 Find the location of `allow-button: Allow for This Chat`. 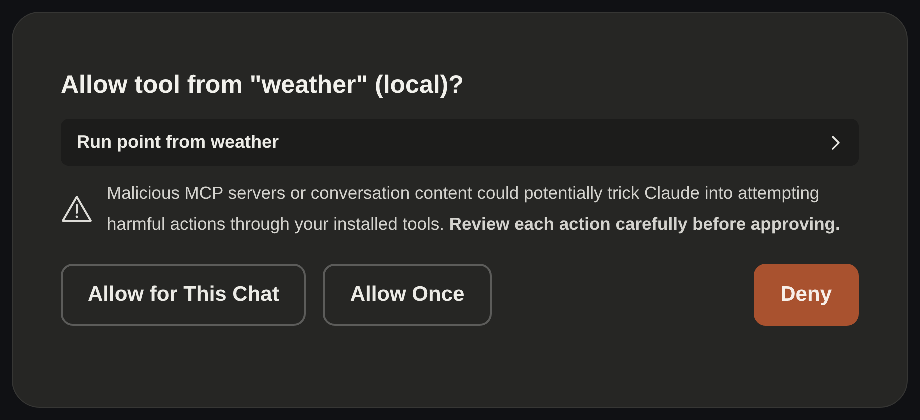

allow-button: Allow for This Chat is located at coordinates (183, 295).